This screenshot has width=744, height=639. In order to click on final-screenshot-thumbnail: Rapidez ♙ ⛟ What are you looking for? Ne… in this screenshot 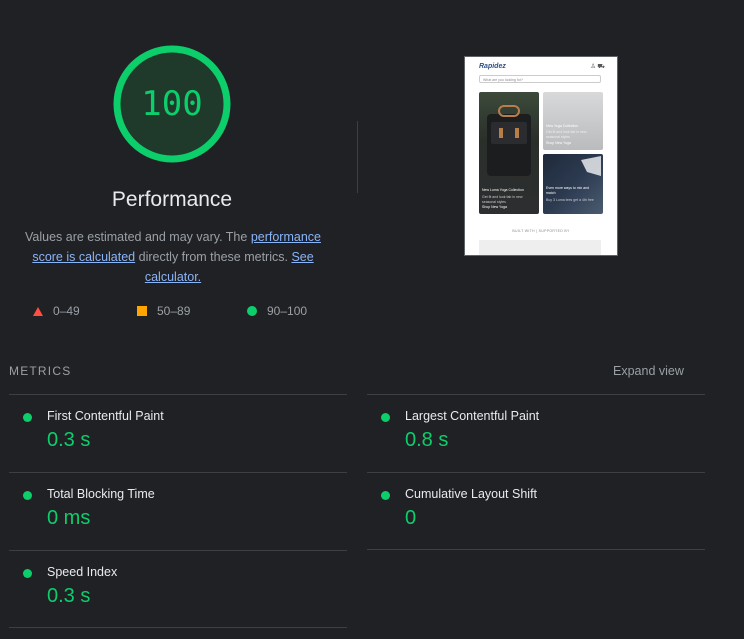, I will do `click(541, 156)`.